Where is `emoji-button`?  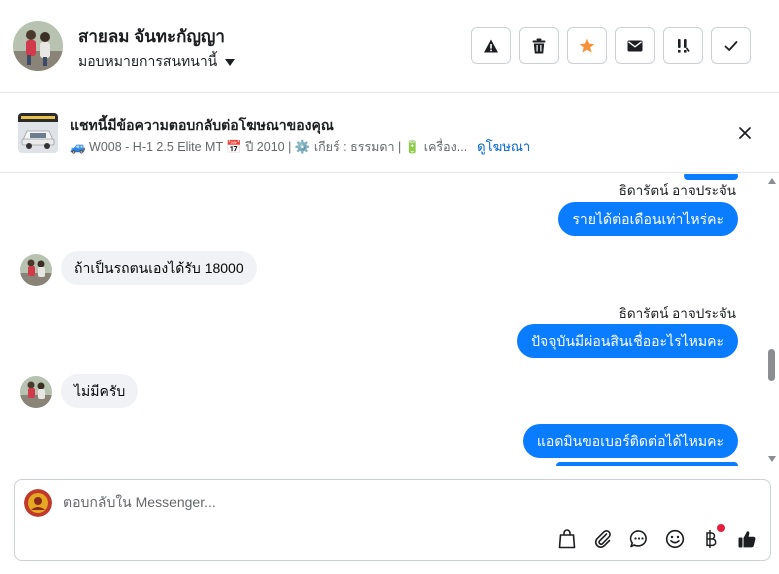
emoji-button is located at coordinates (675, 539).